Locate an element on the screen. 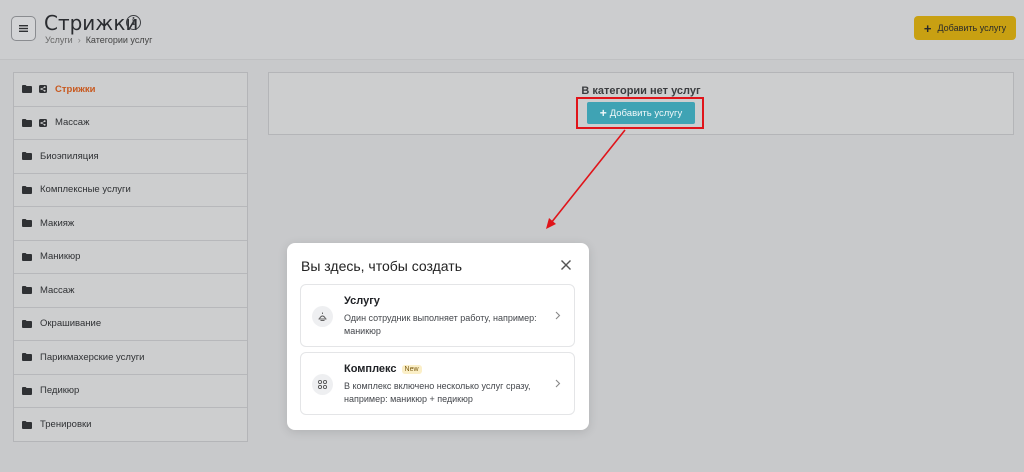  info-icon: i is located at coordinates (133, 22).